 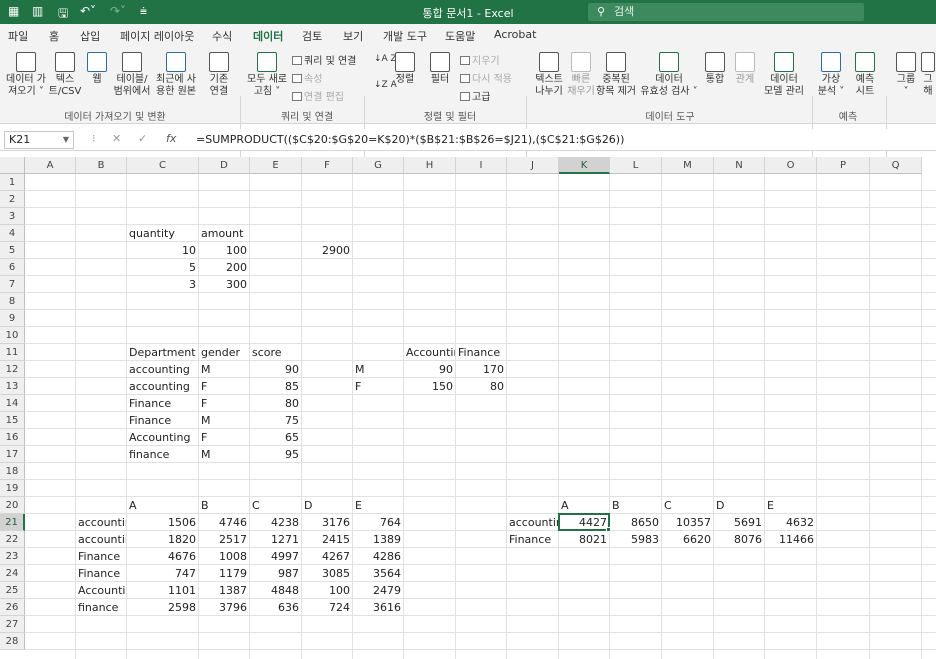 I want to click on cell-l21: 8650, so click(x=635, y=522).